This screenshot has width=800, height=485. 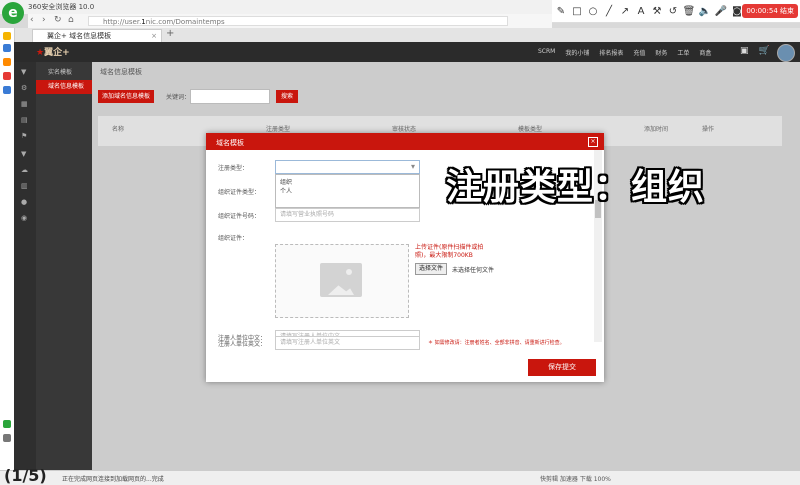 What do you see at coordinates (656, 129) in the screenshot?
I see `col-add-time: 添加时间` at bounding box center [656, 129].